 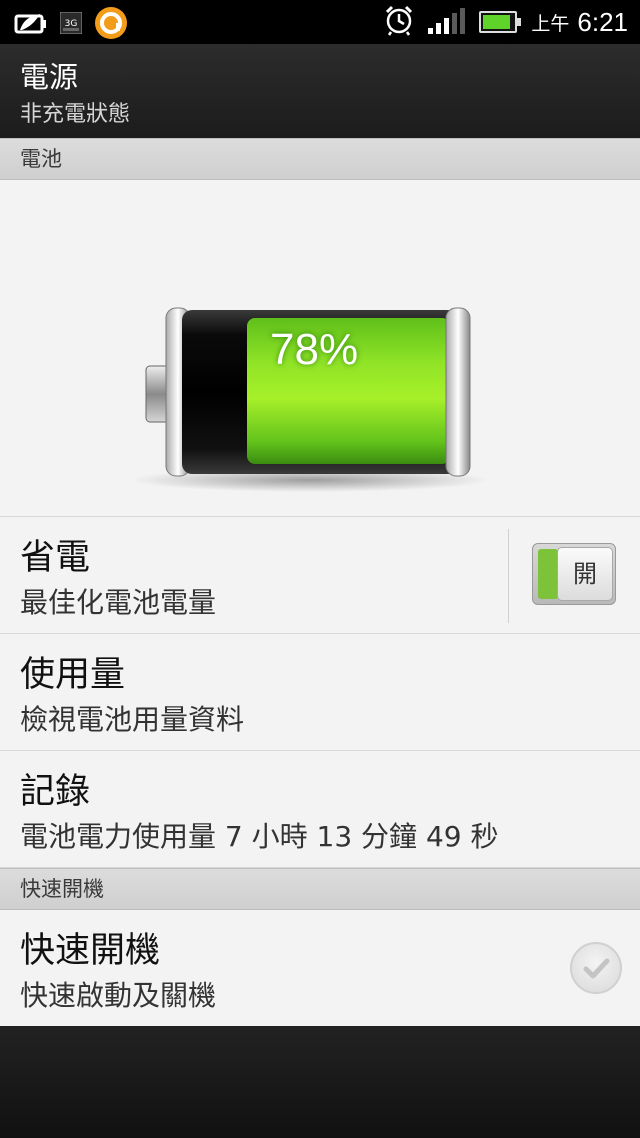 What do you see at coordinates (320, 1082) in the screenshot?
I see `empty-bottom-area` at bounding box center [320, 1082].